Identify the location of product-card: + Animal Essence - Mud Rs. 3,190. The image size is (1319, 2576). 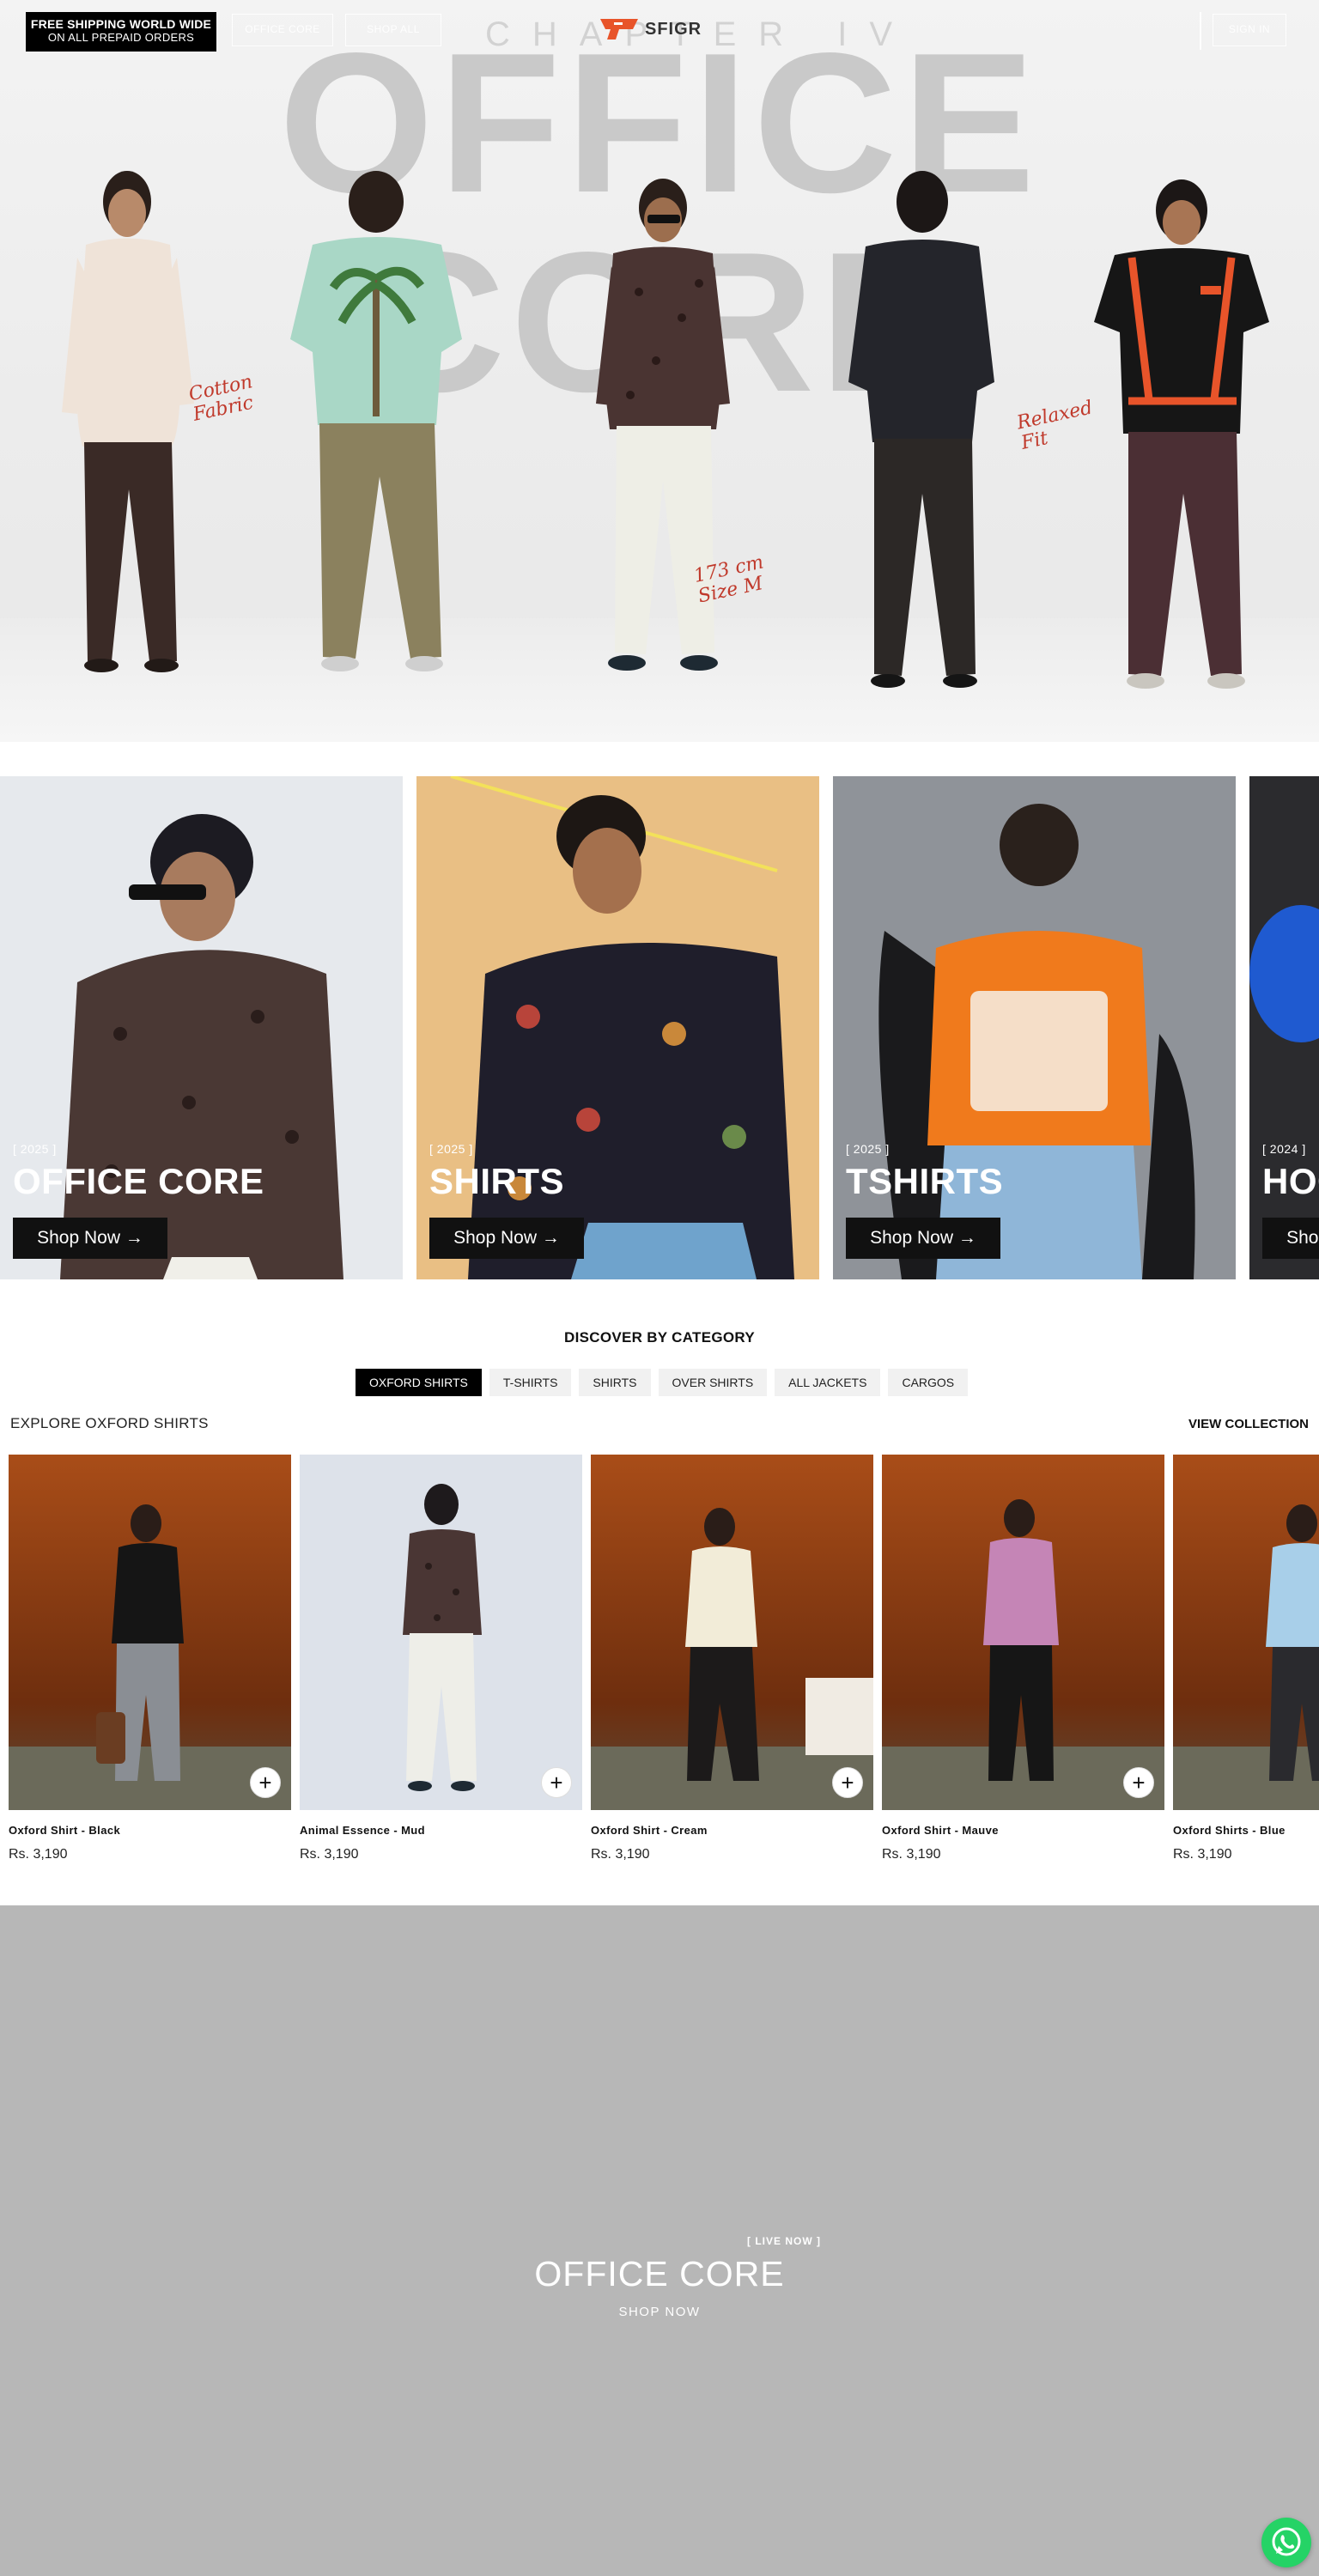
(441, 1658).